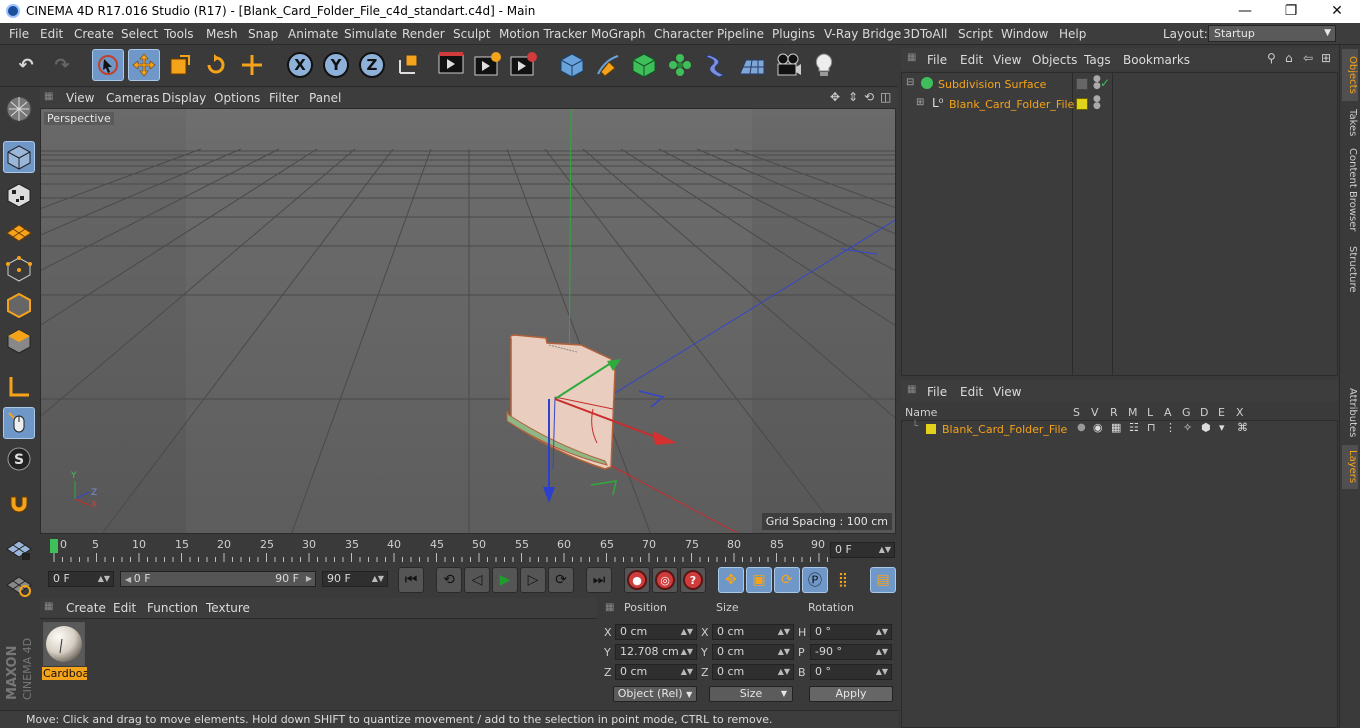 This screenshot has height=728, width=1360. What do you see at coordinates (19, 423) in the screenshot?
I see `tweak-mode-icon` at bounding box center [19, 423].